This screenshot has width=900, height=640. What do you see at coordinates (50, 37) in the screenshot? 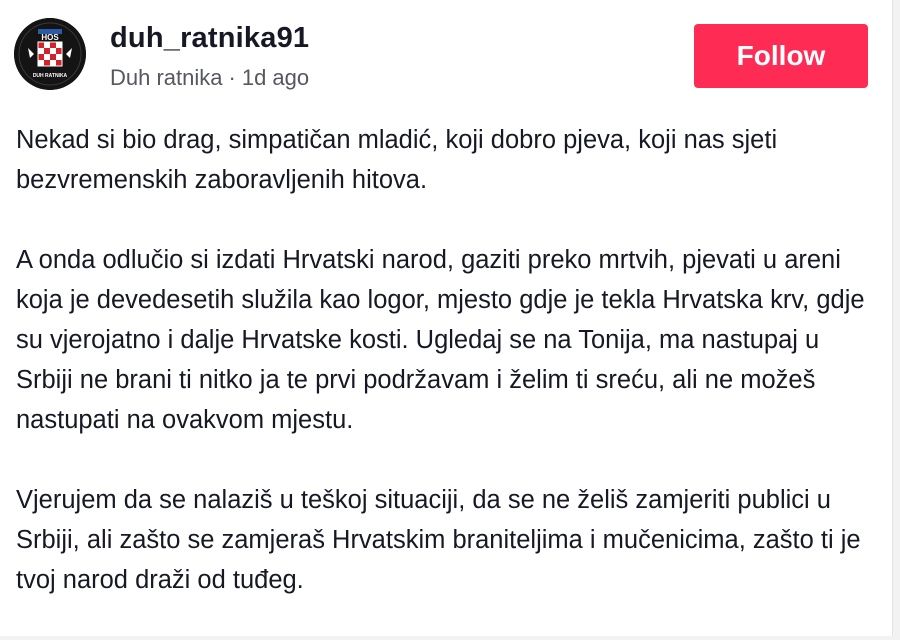
I see `svg-text: HOS` at bounding box center [50, 37].